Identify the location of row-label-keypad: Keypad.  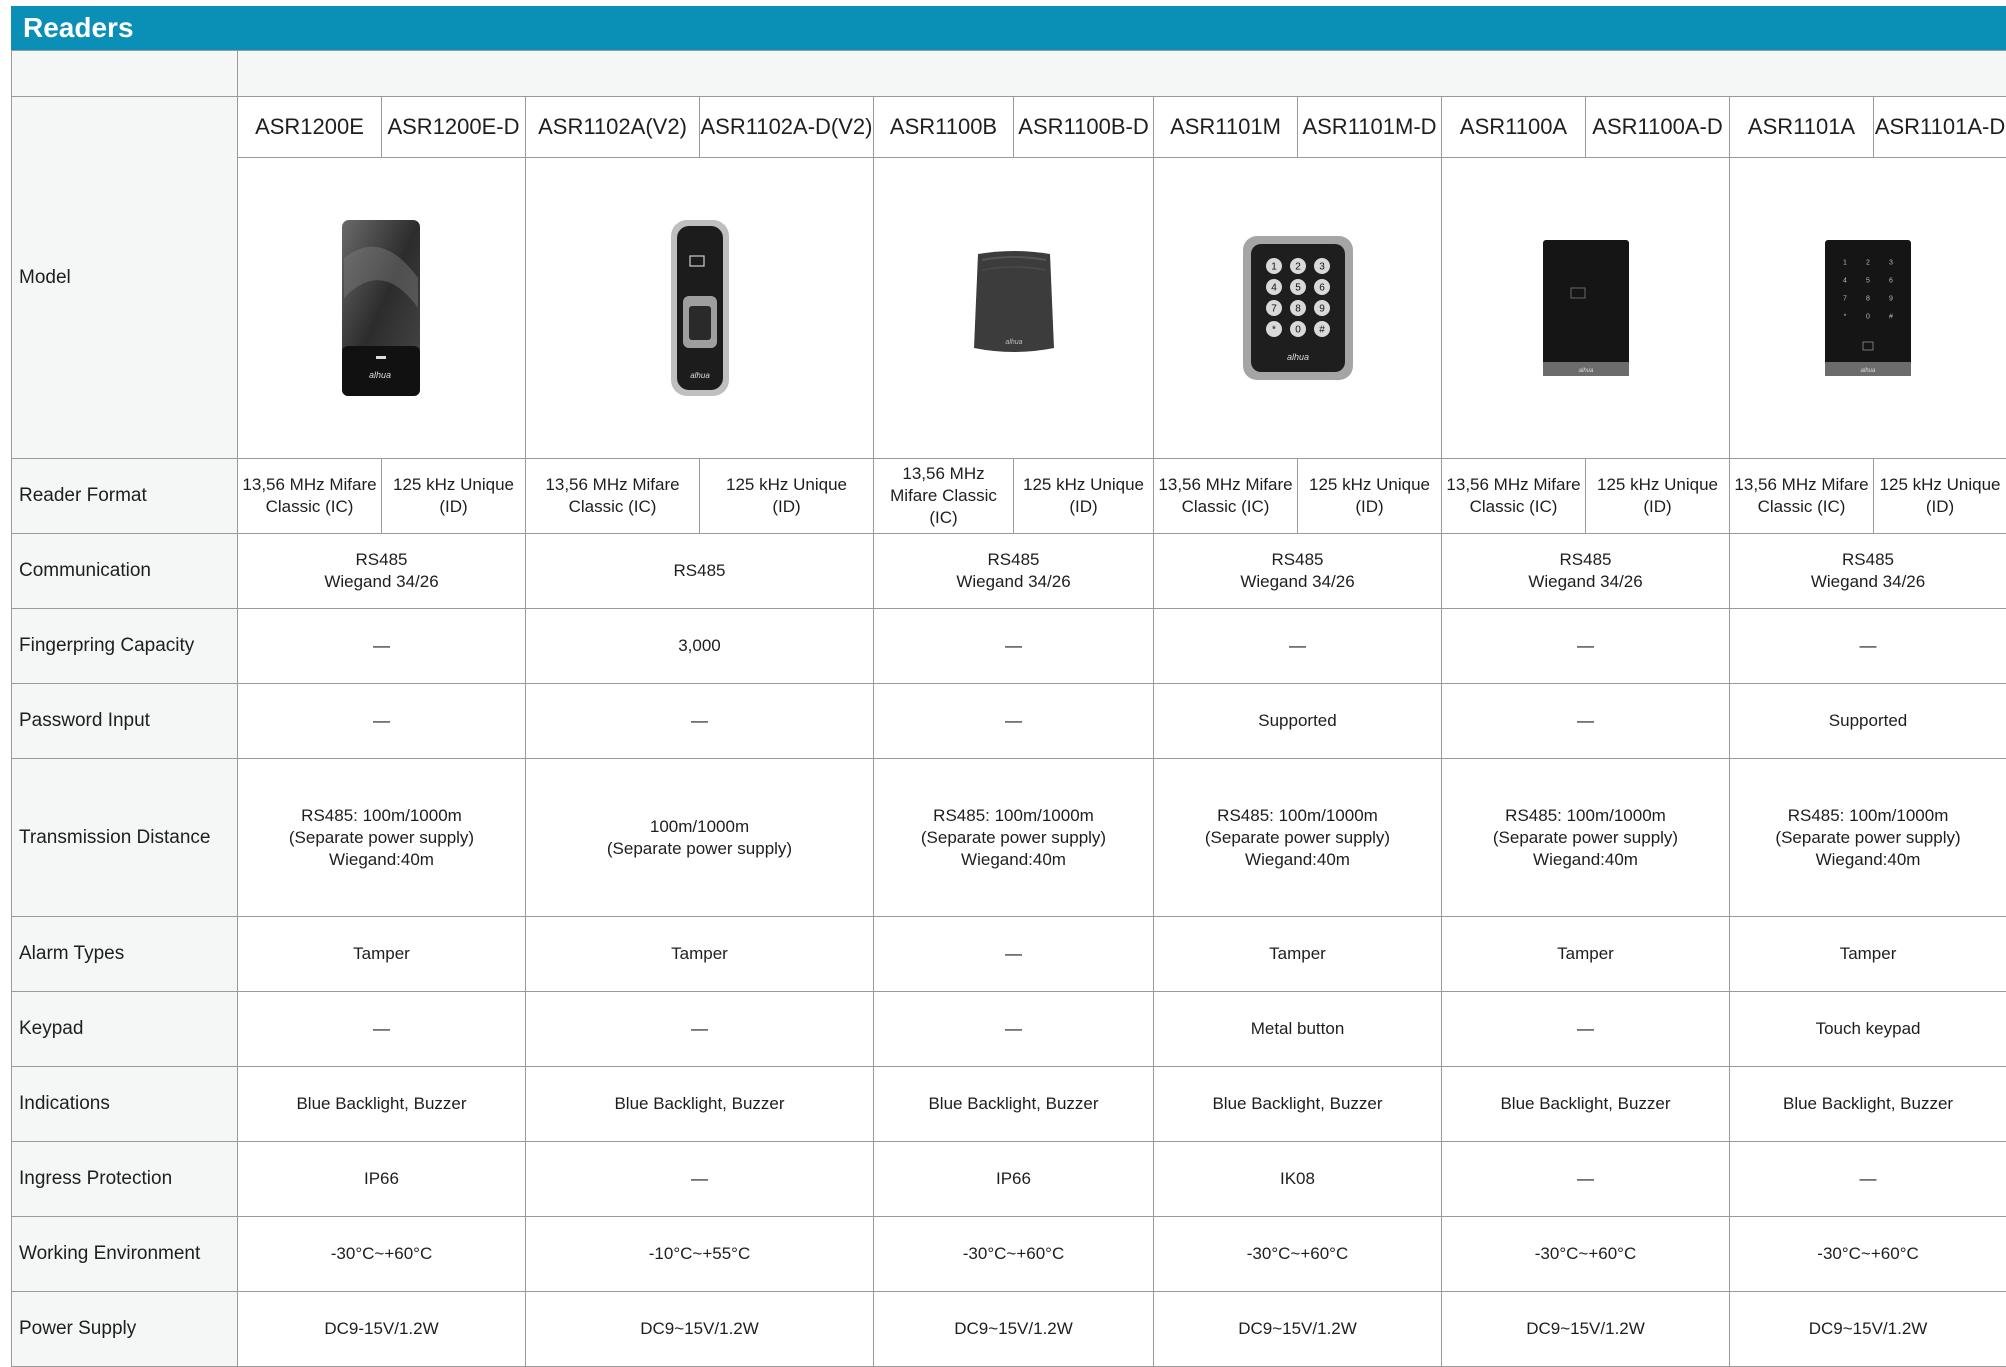
(125, 1029).